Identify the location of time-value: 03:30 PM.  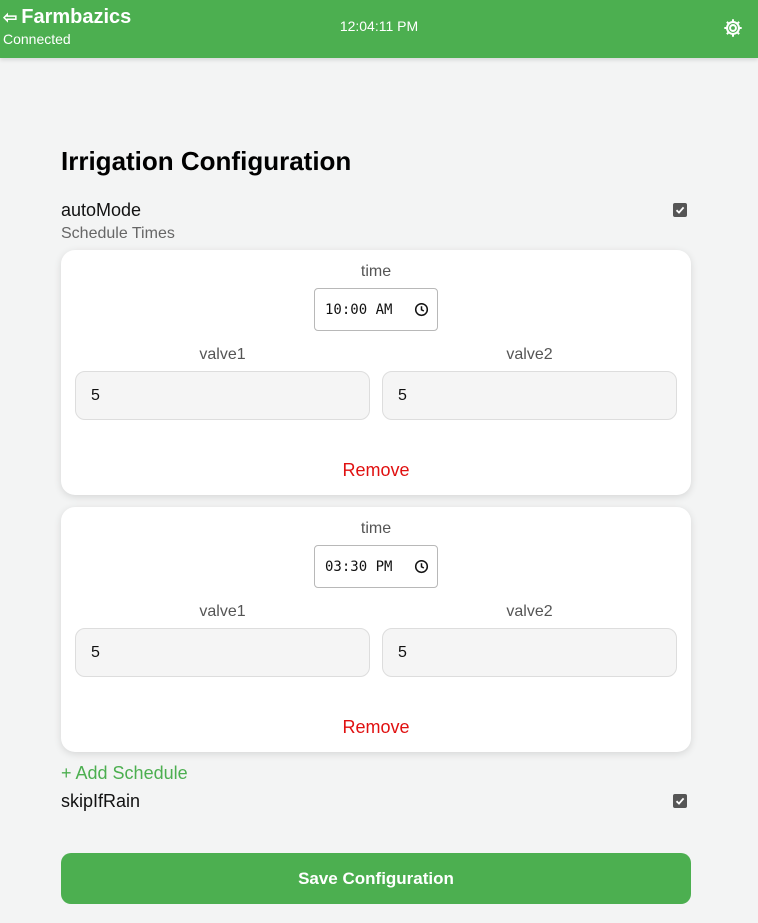
(359, 566).